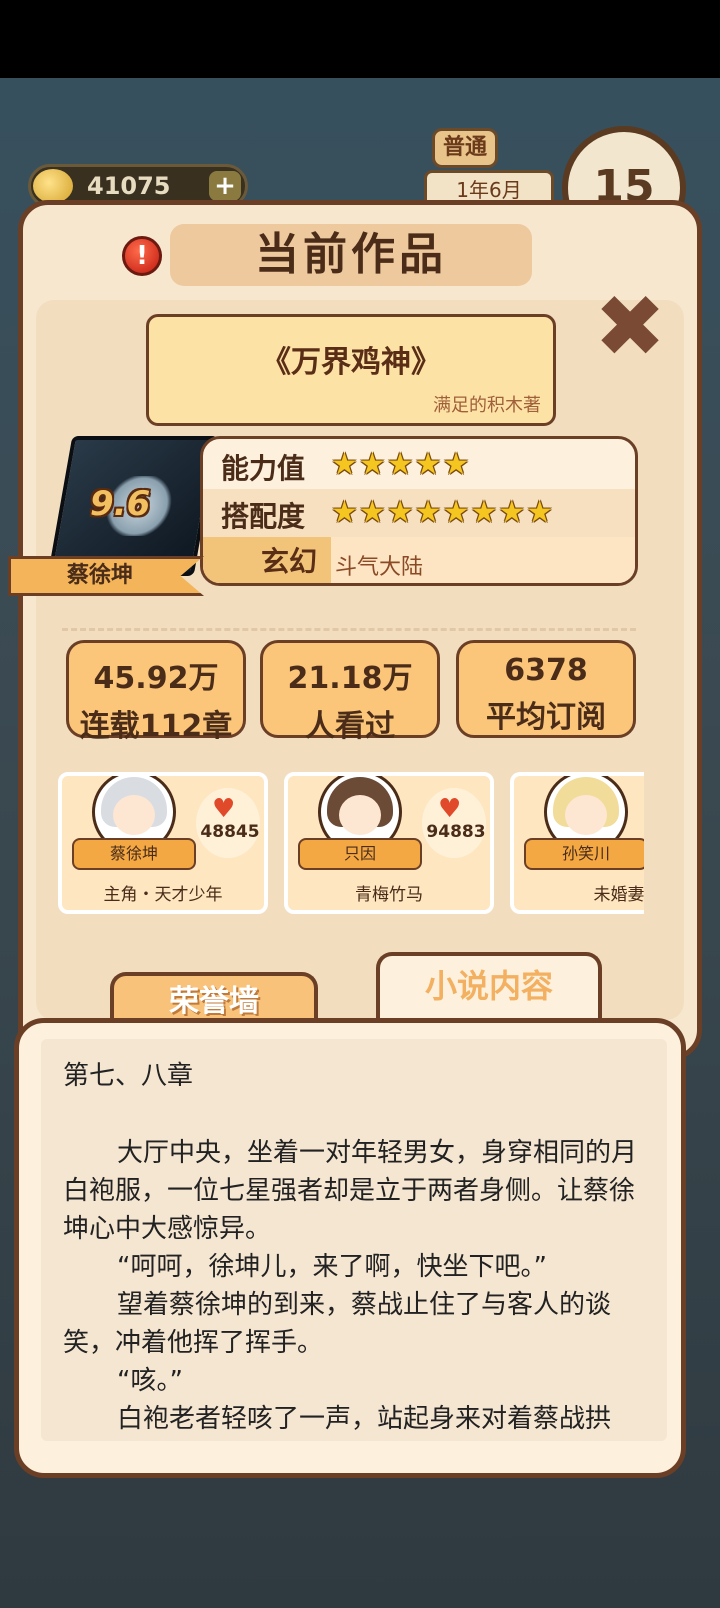 The height and width of the screenshot is (1608, 720). Describe the element at coordinates (263, 516) in the screenshot. I see `match-label: 搭配度` at that location.